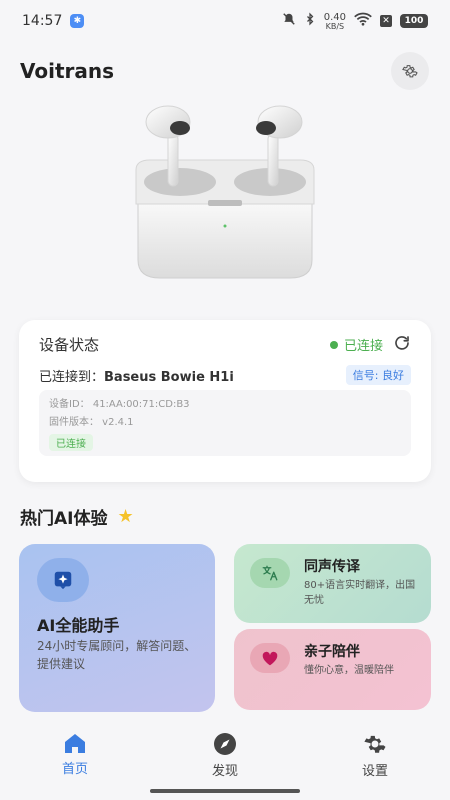 The width and height of the screenshot is (450, 800). What do you see at coordinates (63, 580) in the screenshot?
I see `ai-sparkle-icon` at bounding box center [63, 580].